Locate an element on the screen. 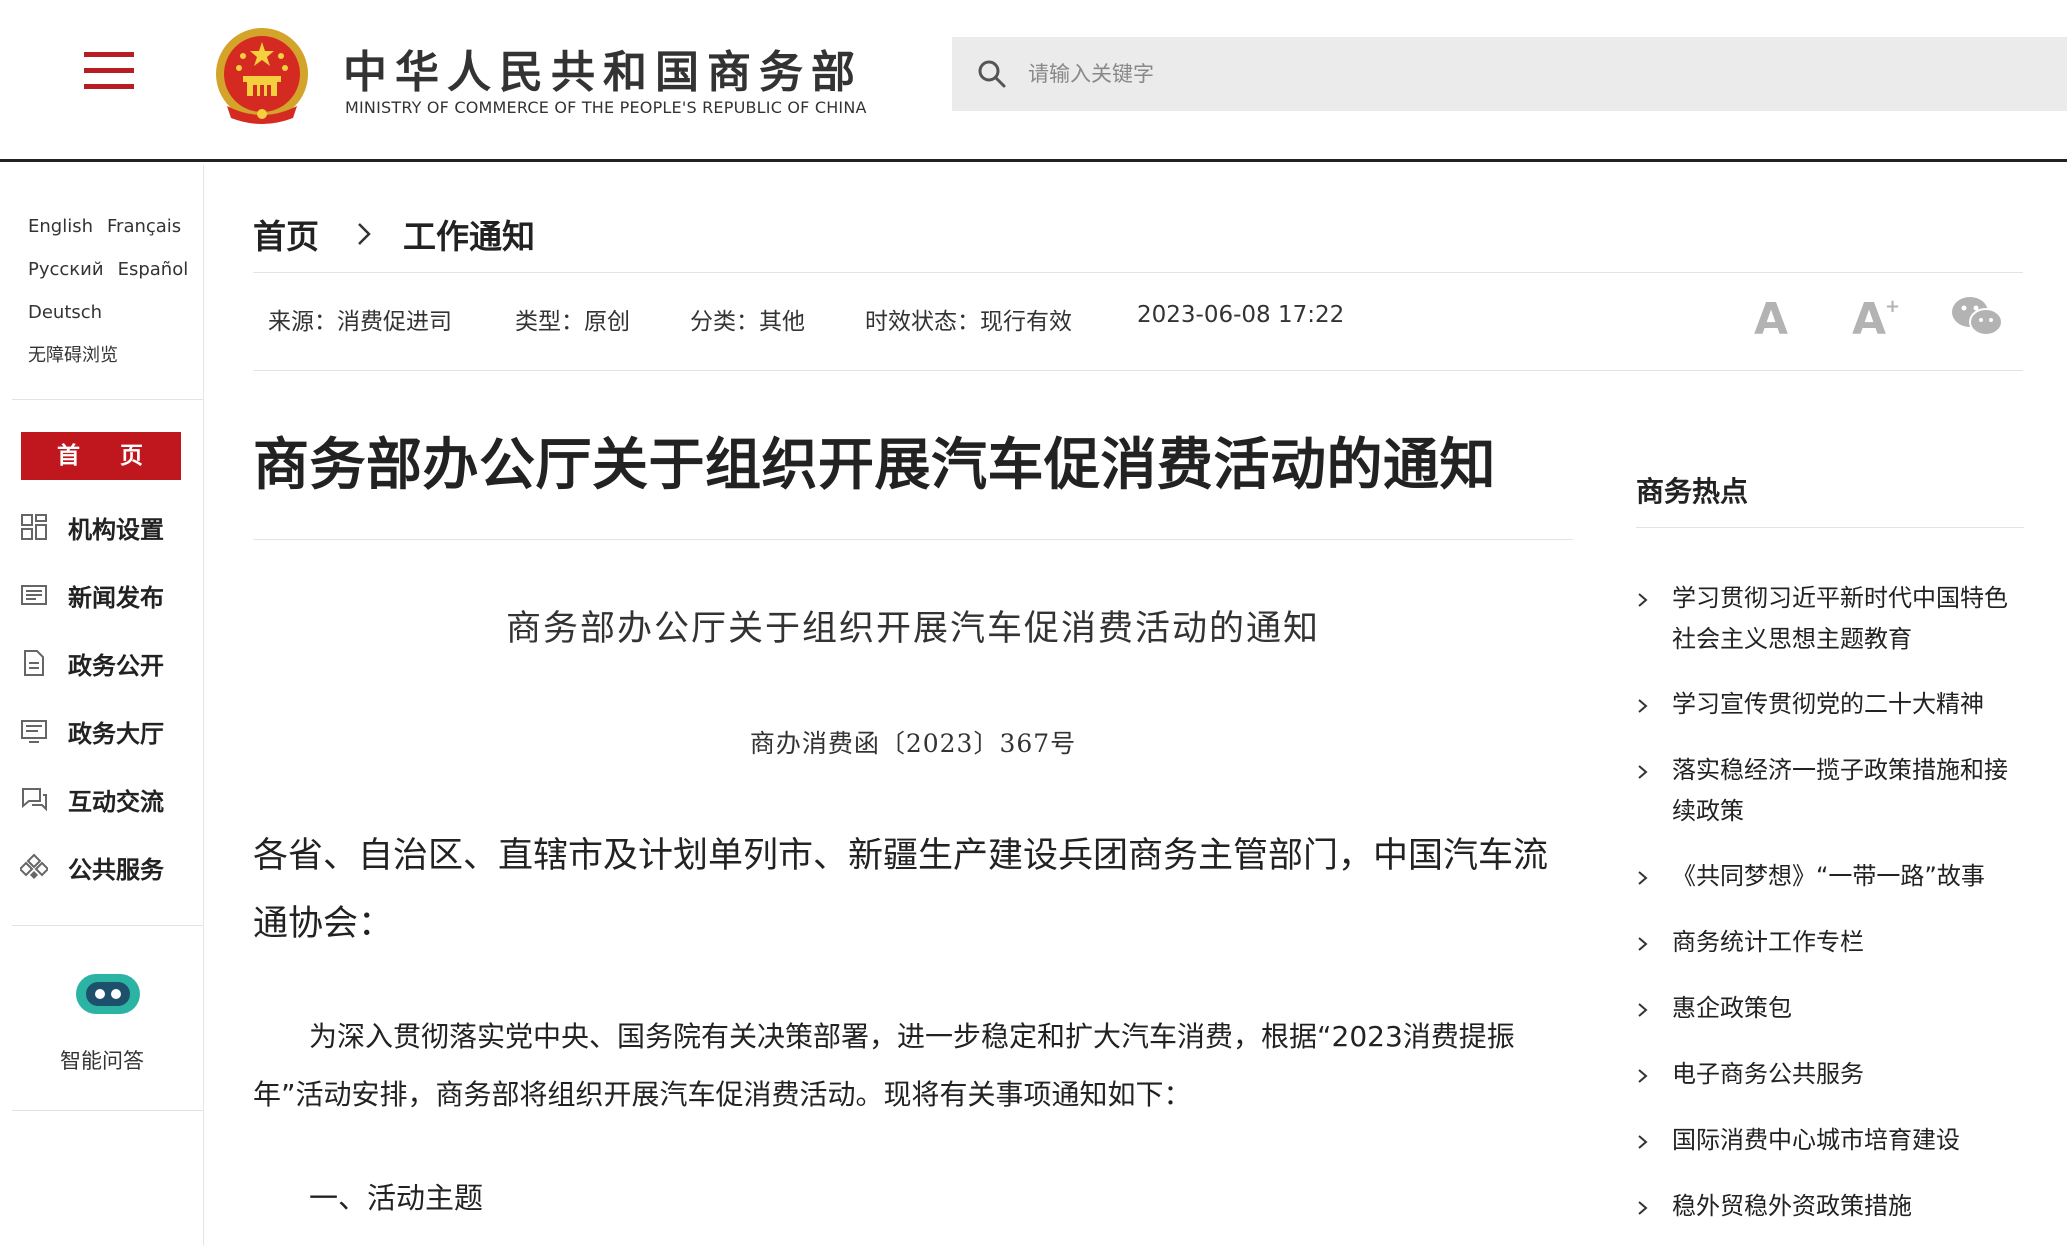  nav-item-public-service: 公共服务 is located at coordinates (92, 867).